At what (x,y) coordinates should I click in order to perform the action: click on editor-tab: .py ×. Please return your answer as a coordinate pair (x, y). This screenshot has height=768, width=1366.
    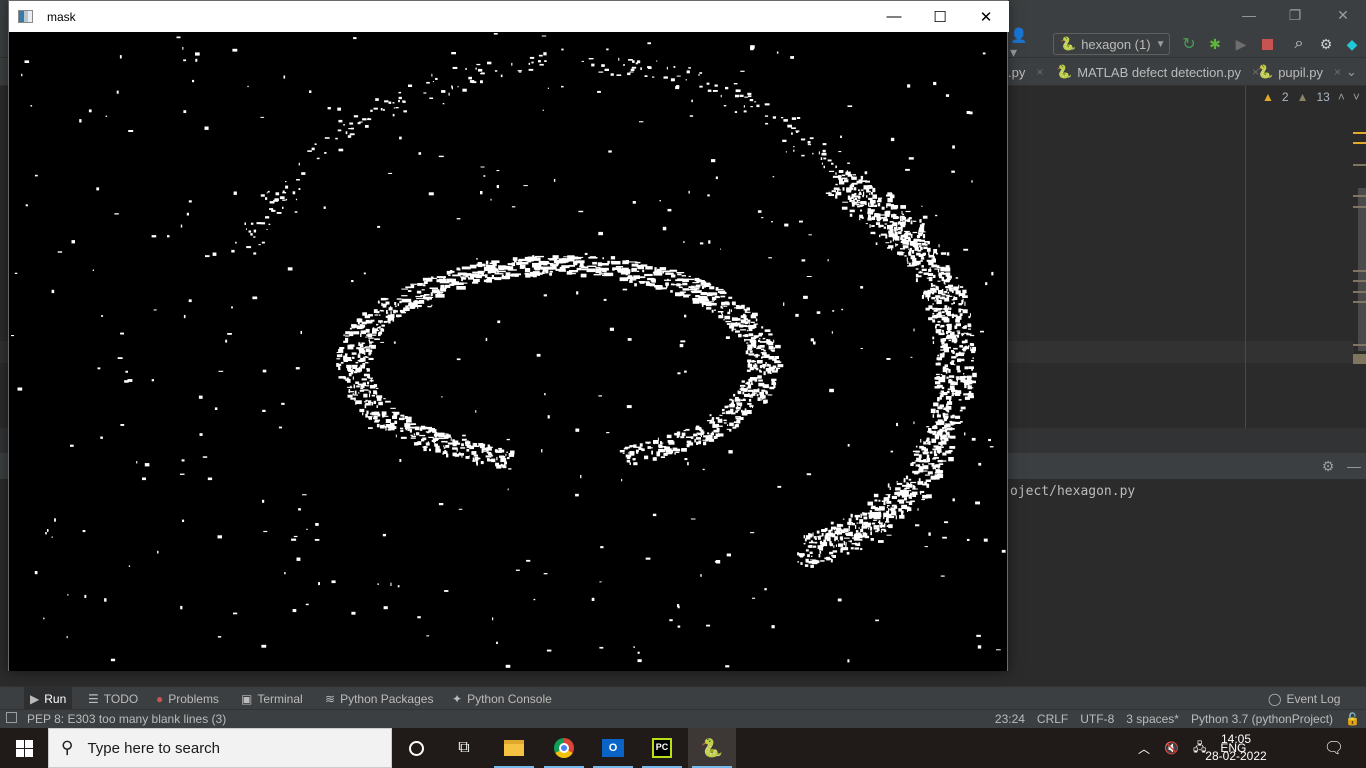
    Looking at the image, I should click on (1025, 72).